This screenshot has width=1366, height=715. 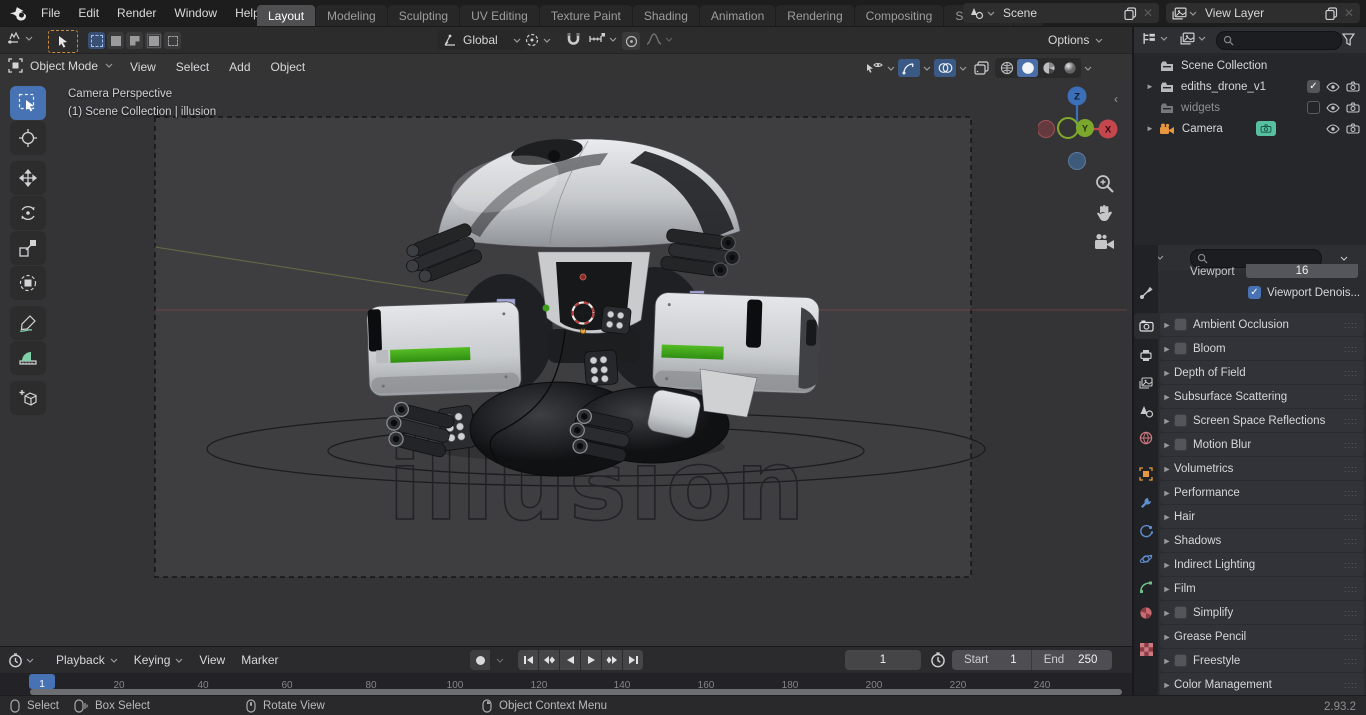 I want to click on panel-film: ► Film::::, so click(x=1262, y=588).